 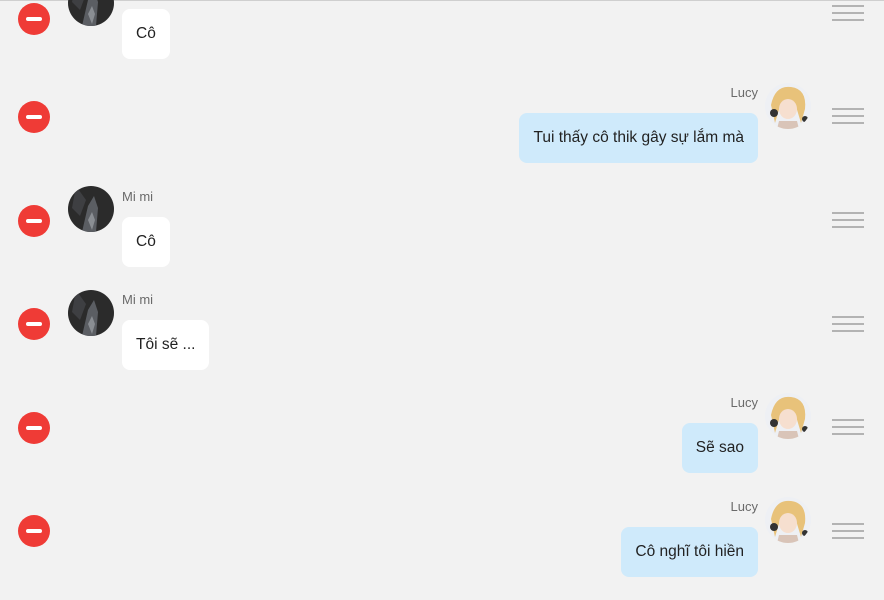 What do you see at coordinates (719, 448) in the screenshot?
I see `message-bubble: Sẽ sao` at bounding box center [719, 448].